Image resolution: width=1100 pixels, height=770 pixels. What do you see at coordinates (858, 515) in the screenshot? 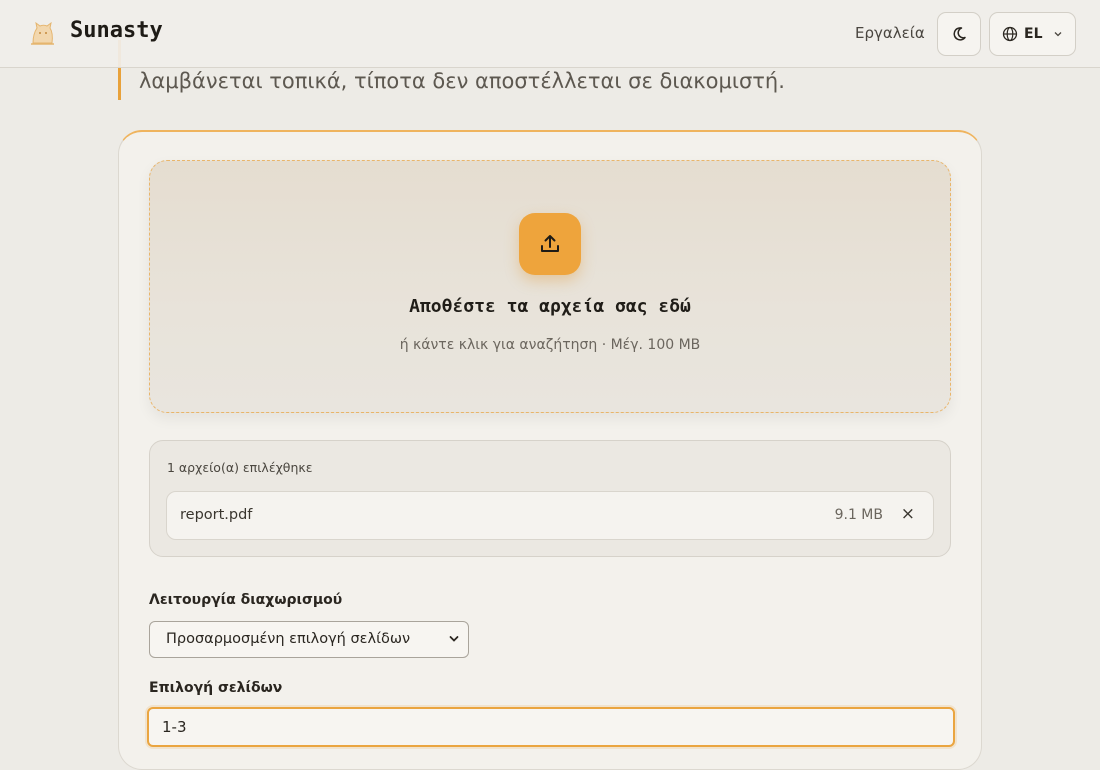
I see `file-size: 9.1 MB` at bounding box center [858, 515].